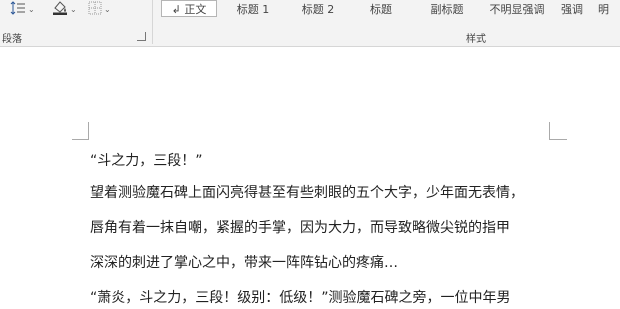 Image resolution: width=620 pixels, height=309 pixels. What do you see at coordinates (12, 39) in the screenshot?
I see `paragraph-group-label: 段落` at bounding box center [12, 39].